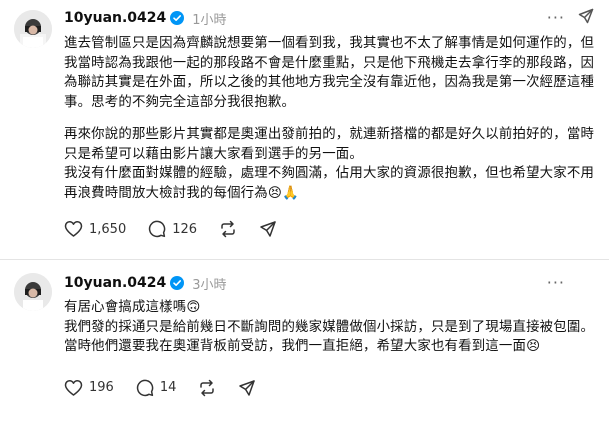  What do you see at coordinates (101, 387) in the screenshot?
I see `like-count: 196` at bounding box center [101, 387].